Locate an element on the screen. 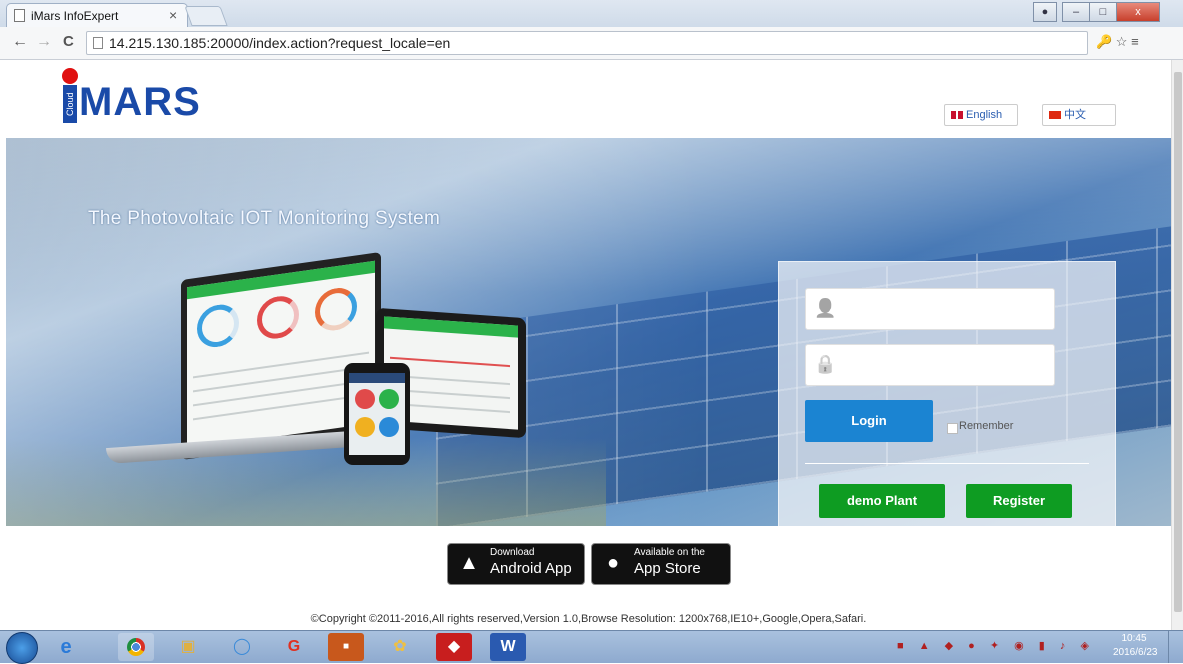 Image resolution: width=1183 pixels, height=664 pixels. tab-title: iMars InfoExpert is located at coordinates (75, 16).